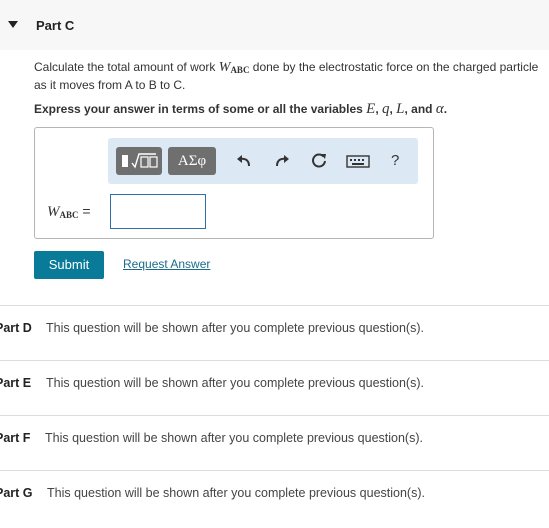 The height and width of the screenshot is (528, 549). I want to click on submit-button: Submit, so click(69, 265).